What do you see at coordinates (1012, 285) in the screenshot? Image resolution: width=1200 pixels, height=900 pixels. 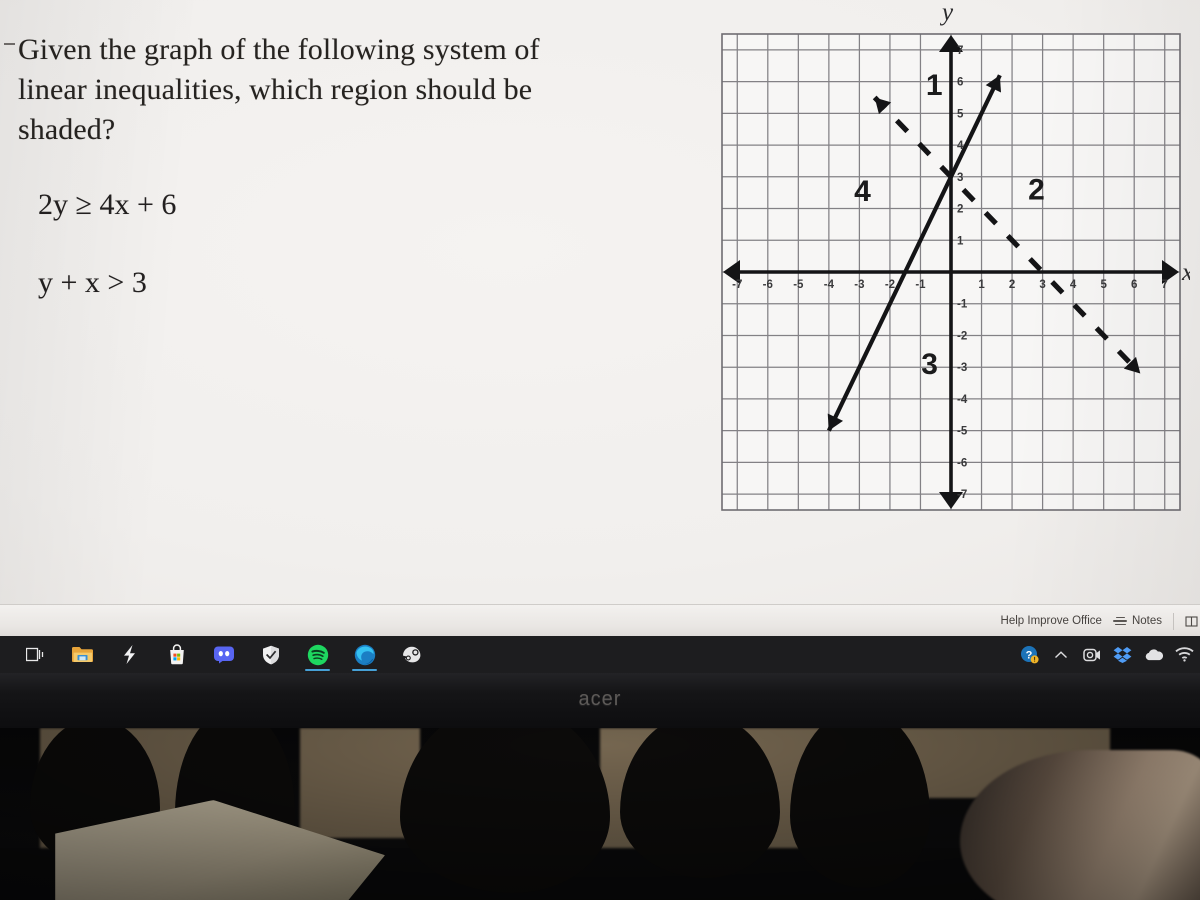 I see `x-tick-label: 2` at bounding box center [1012, 285].